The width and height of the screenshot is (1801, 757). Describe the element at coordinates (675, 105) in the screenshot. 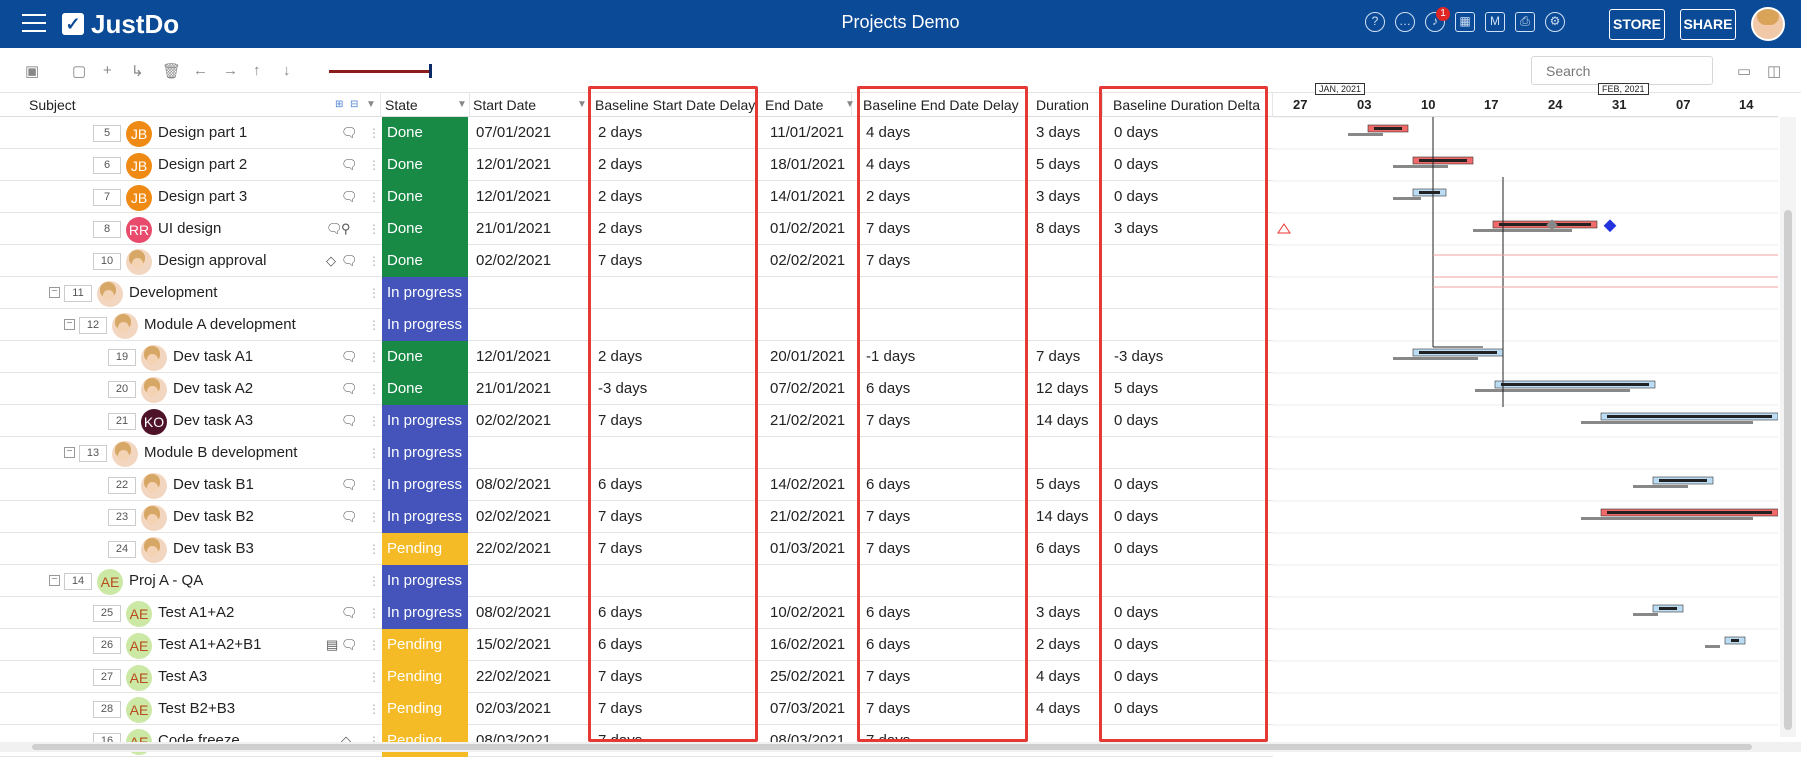

I see `col-baseline-start-delay: Baseline Start Date Delay` at that location.